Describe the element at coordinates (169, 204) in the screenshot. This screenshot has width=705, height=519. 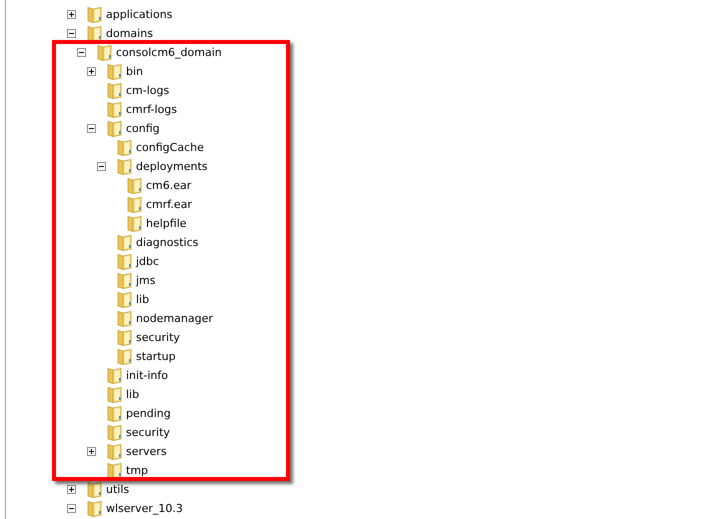
I see `folder-name: cmrf.ear` at that location.